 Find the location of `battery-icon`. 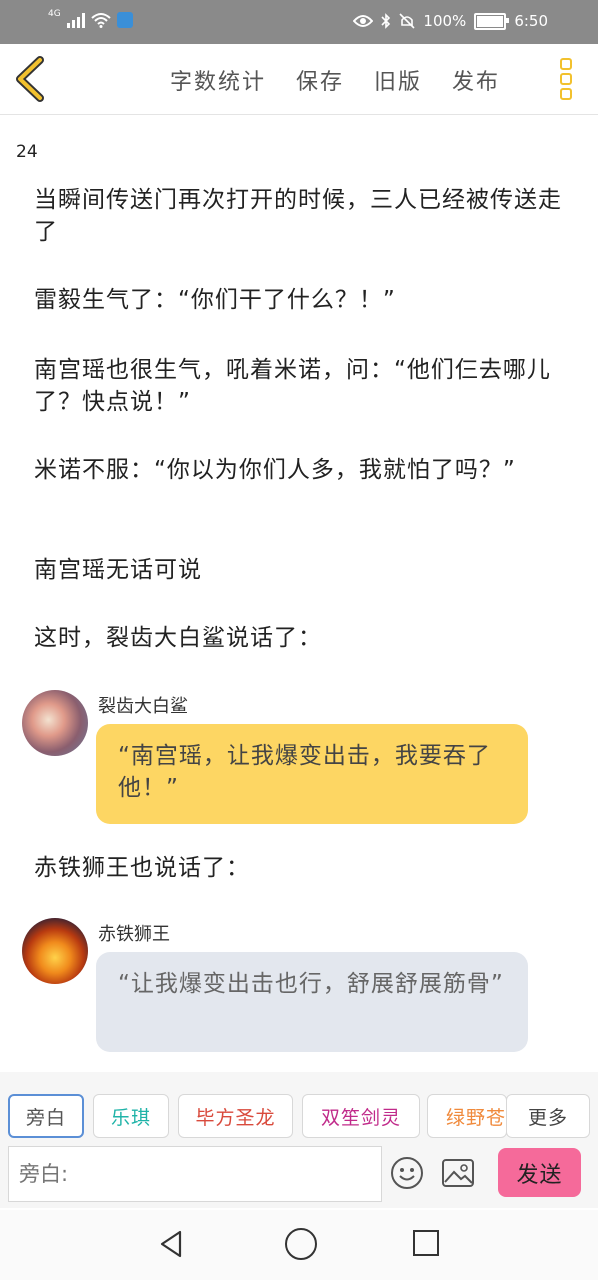

battery-icon is located at coordinates (492, 21).